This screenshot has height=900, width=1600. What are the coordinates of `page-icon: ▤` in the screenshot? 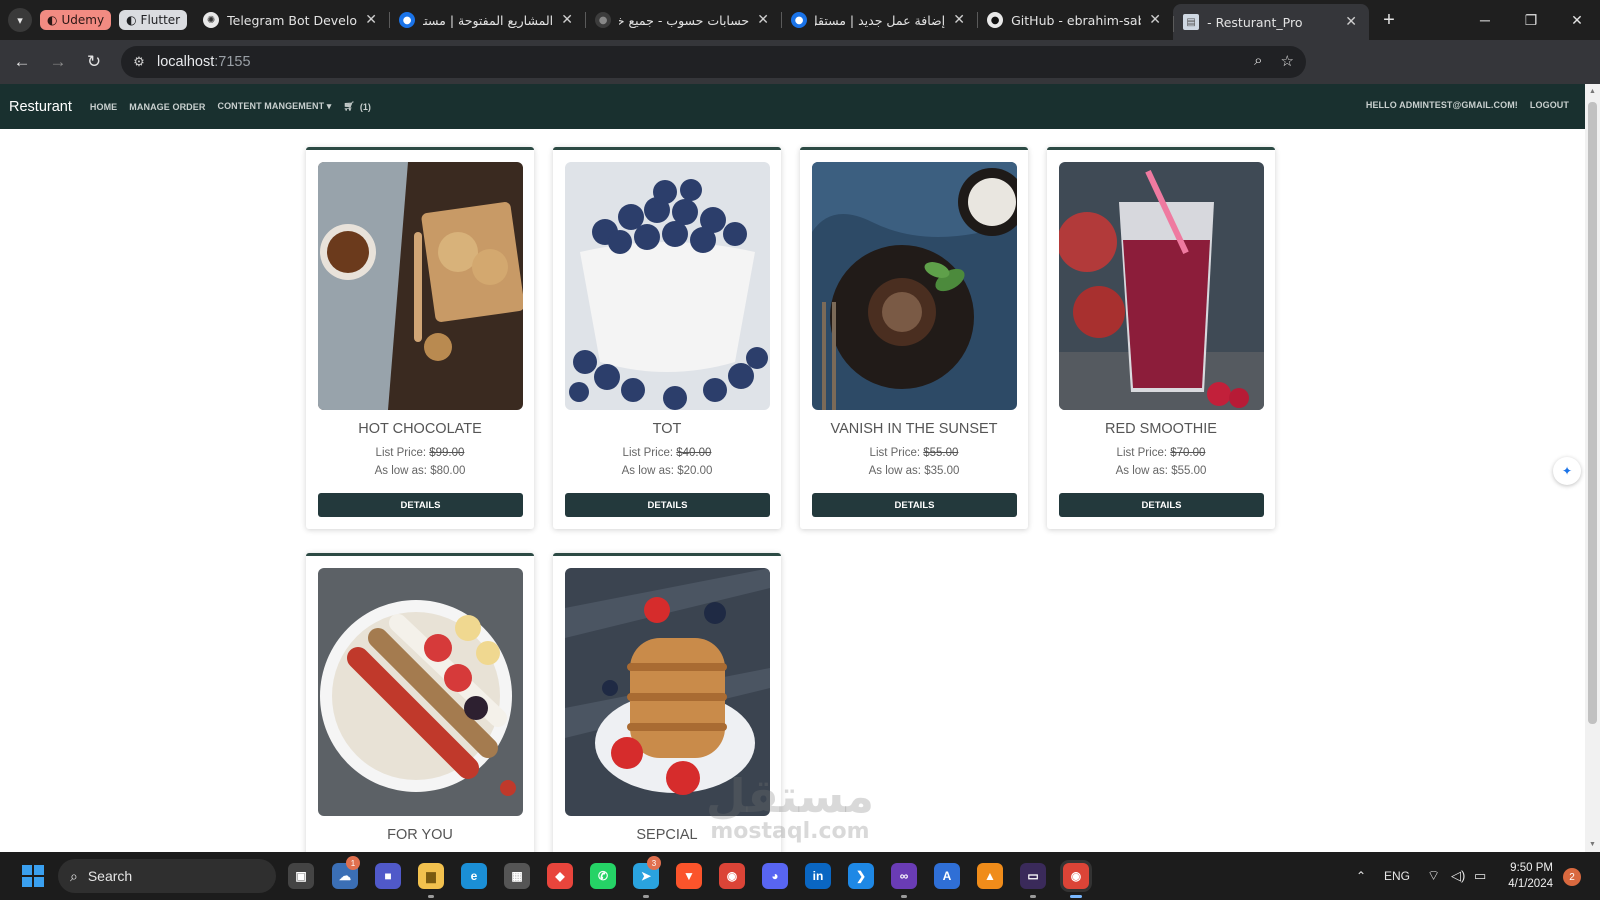 It's located at (1191, 22).